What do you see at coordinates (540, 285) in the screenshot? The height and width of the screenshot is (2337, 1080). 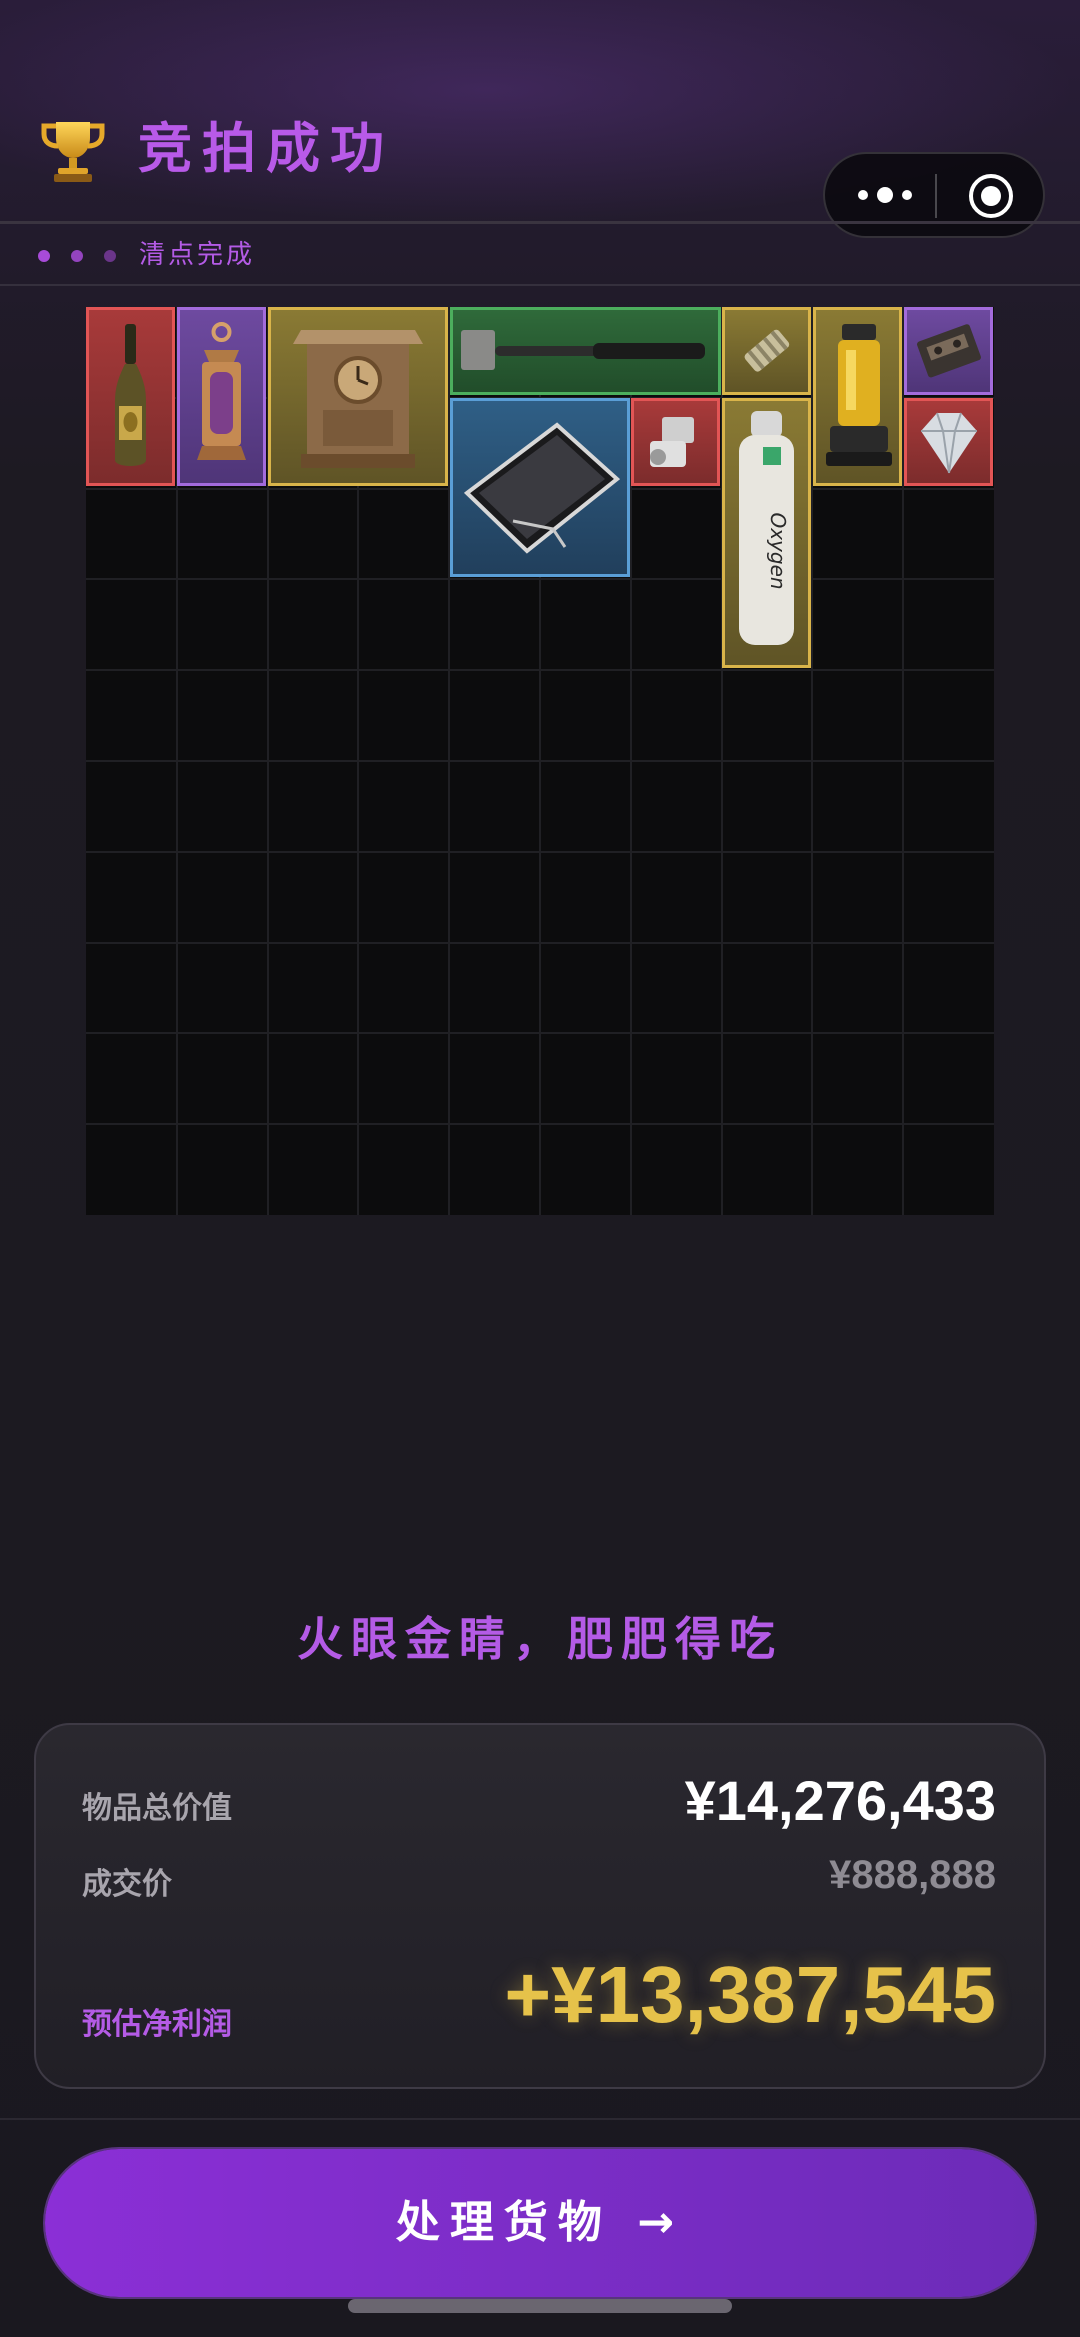 I see `status-divider` at bounding box center [540, 285].